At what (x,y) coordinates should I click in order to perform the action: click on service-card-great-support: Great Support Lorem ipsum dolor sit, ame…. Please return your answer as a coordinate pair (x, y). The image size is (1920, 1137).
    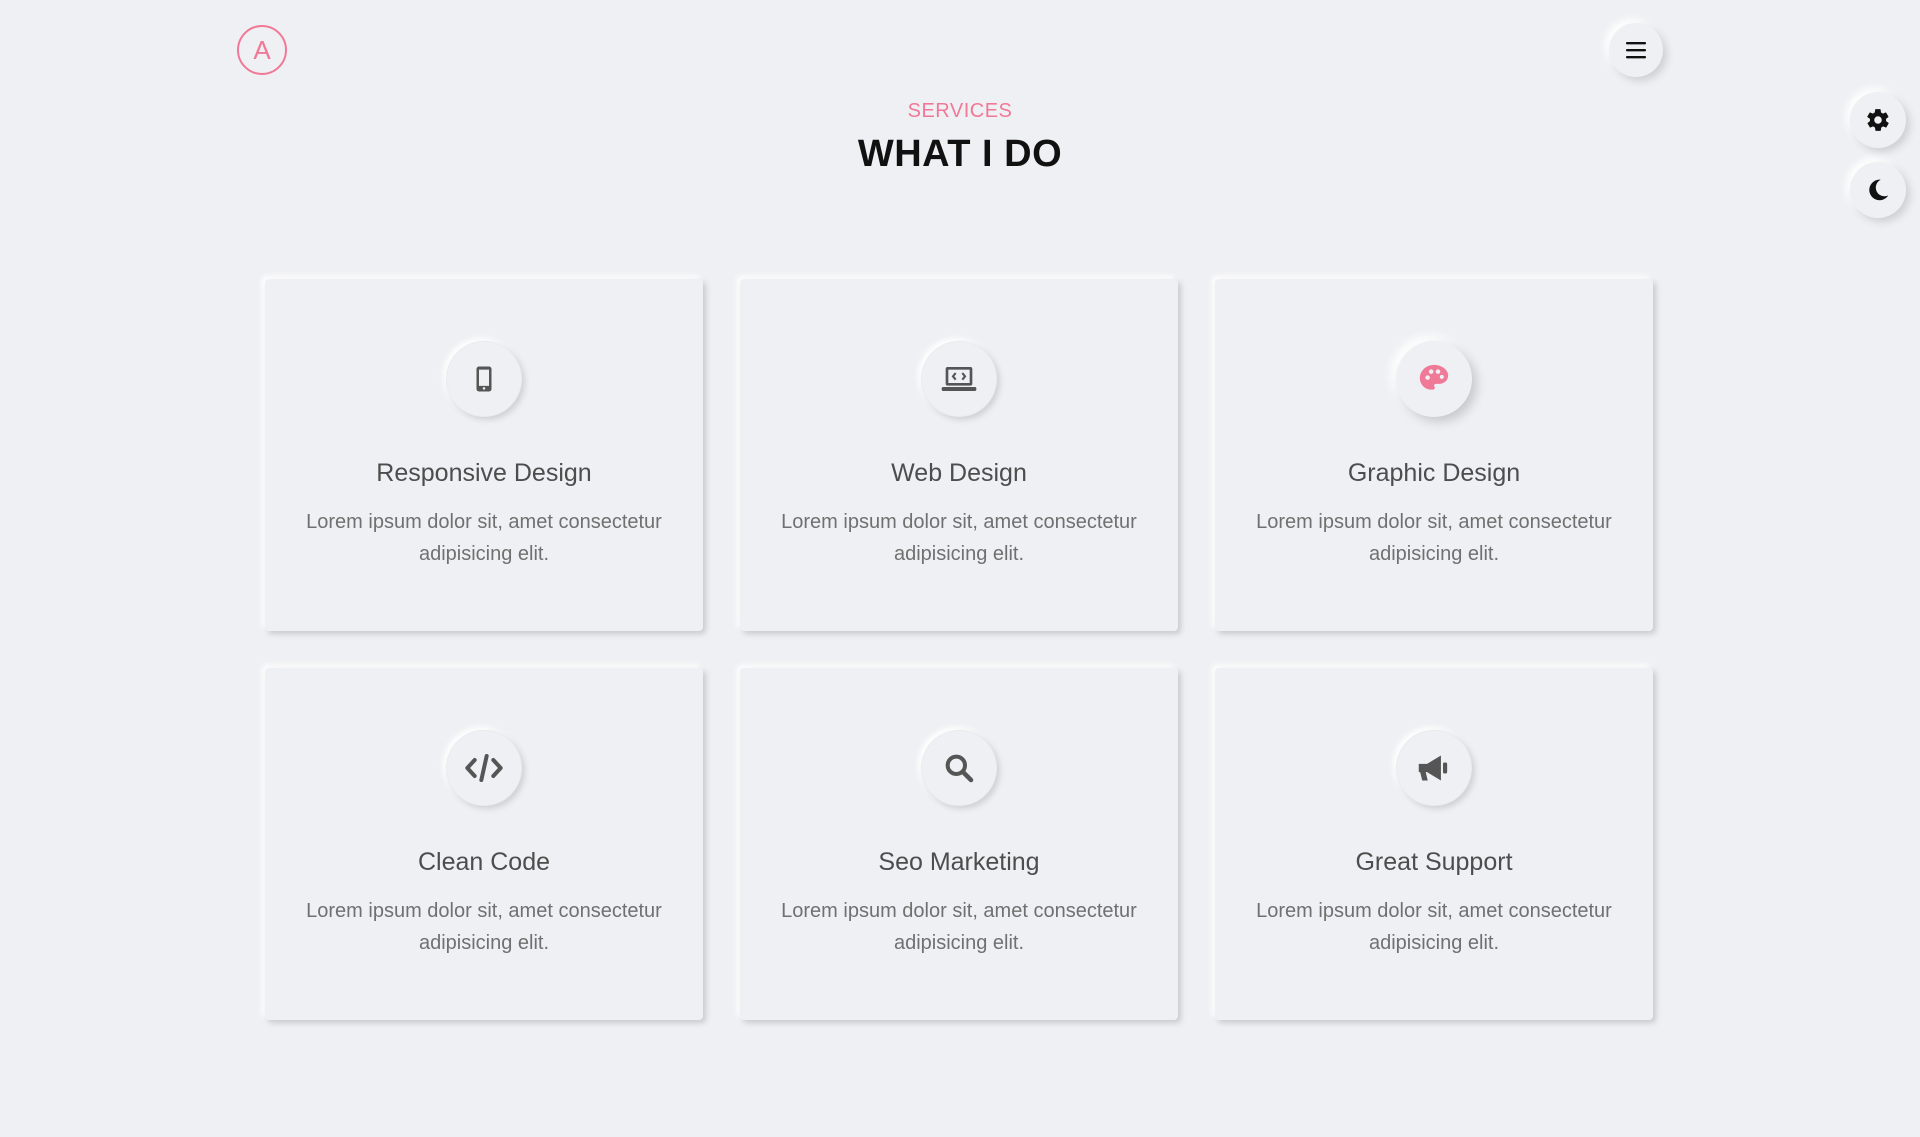
    Looking at the image, I should click on (1434, 844).